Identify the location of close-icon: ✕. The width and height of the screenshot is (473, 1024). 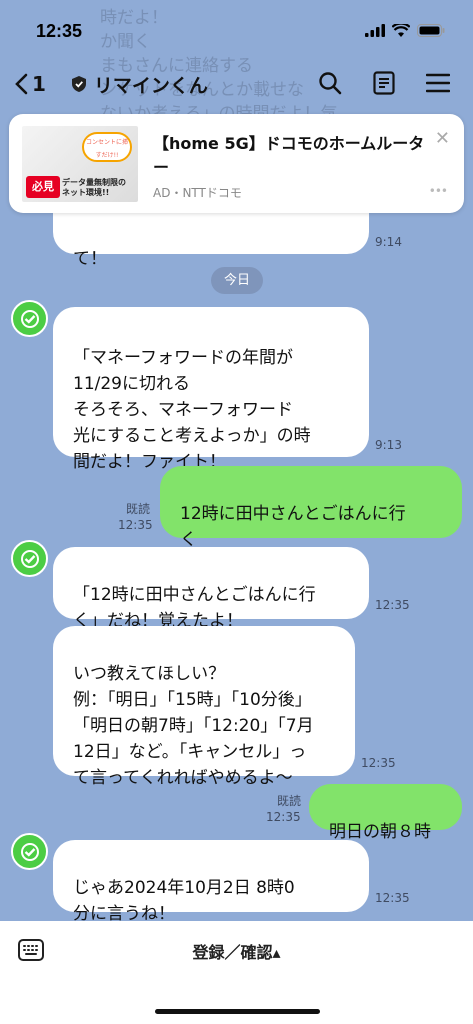
(442, 138).